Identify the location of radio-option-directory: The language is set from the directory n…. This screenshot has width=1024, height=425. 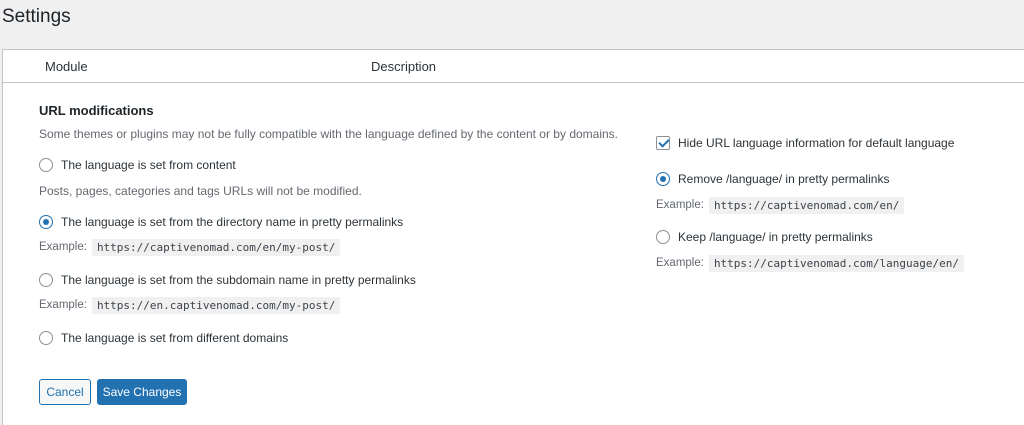
(221, 222).